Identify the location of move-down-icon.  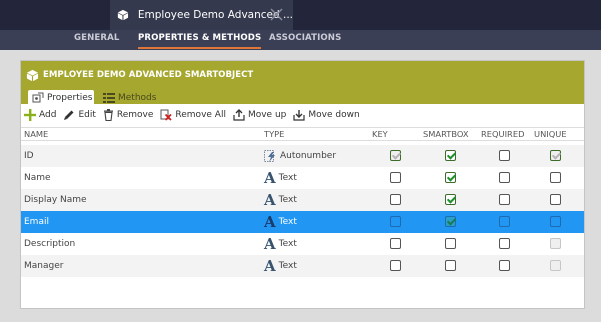
(299, 115).